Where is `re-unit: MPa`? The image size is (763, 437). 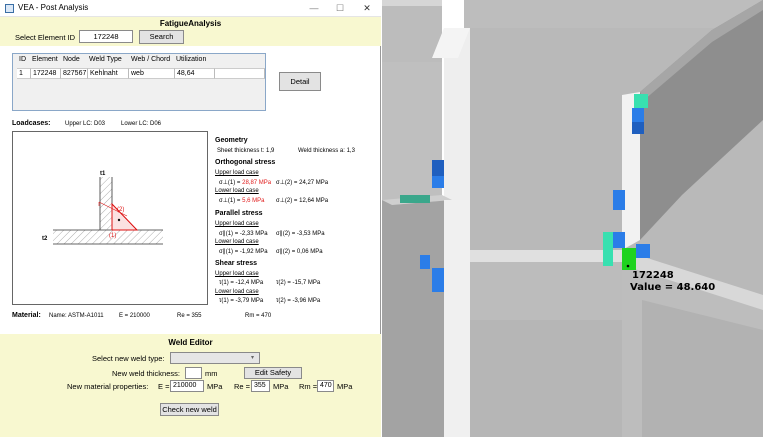
re-unit: MPa is located at coordinates (281, 386).